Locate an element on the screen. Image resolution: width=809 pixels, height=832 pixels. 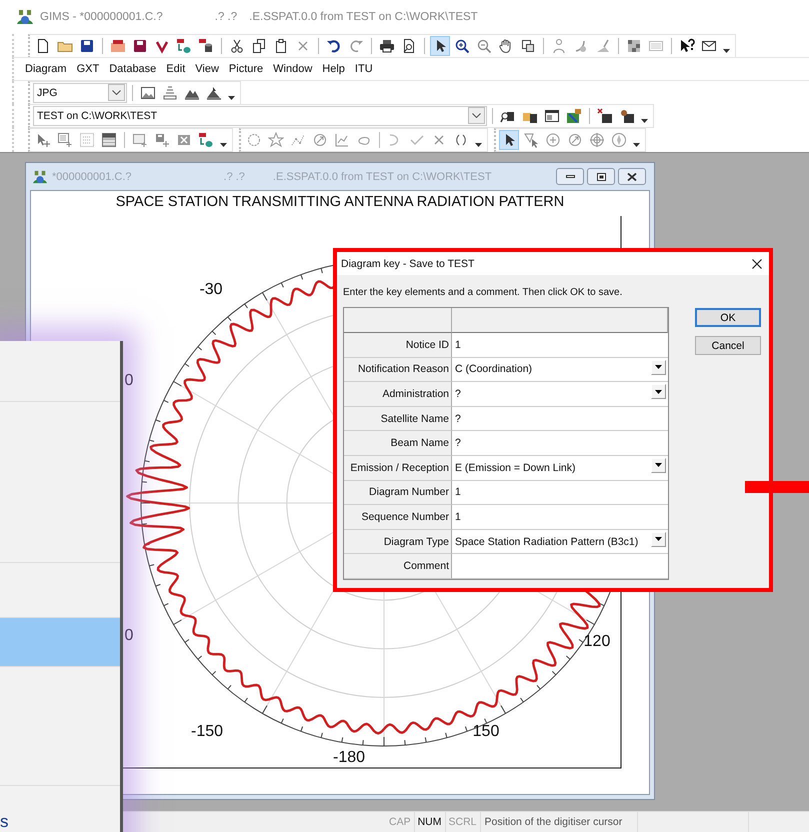
field-label: Notice ID is located at coordinates (398, 345).